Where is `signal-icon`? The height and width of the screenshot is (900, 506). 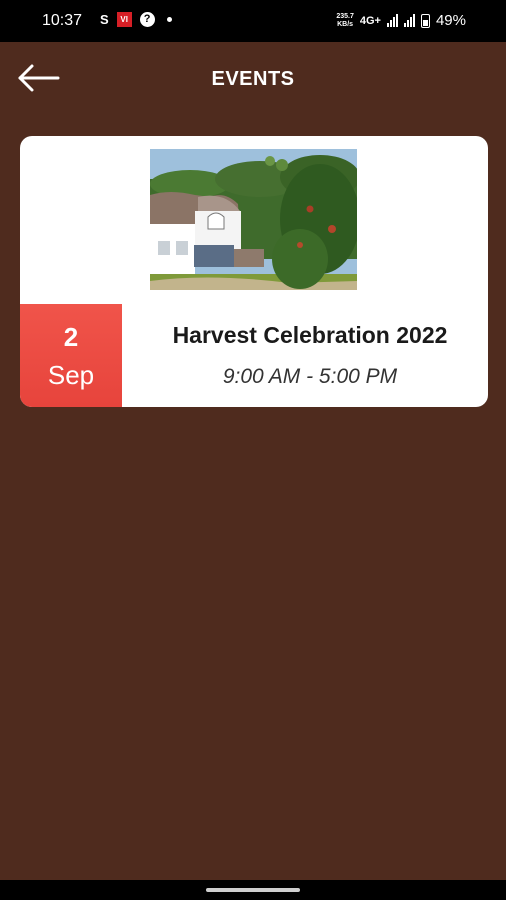
signal-icon is located at coordinates (392, 20).